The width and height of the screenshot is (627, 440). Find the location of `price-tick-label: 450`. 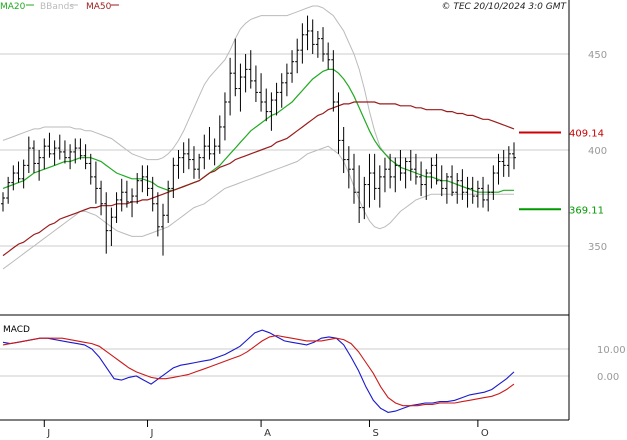

price-tick-label: 450 is located at coordinates (597, 55).